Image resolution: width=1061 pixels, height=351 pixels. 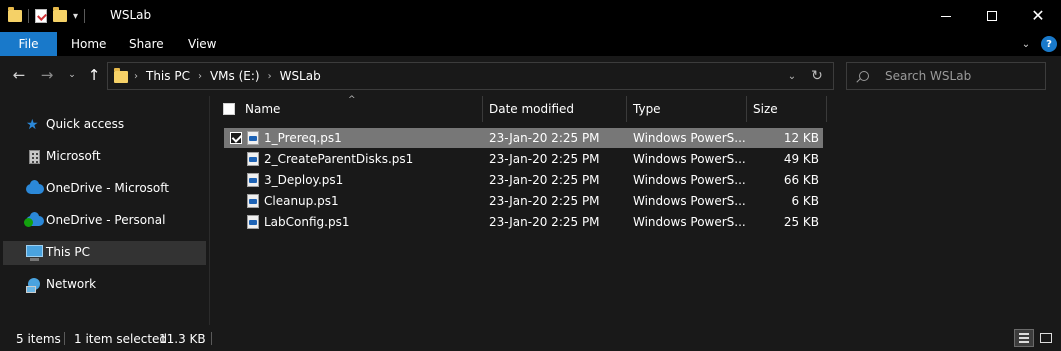 I want to click on new-folder-icon, so click(x=60, y=14).